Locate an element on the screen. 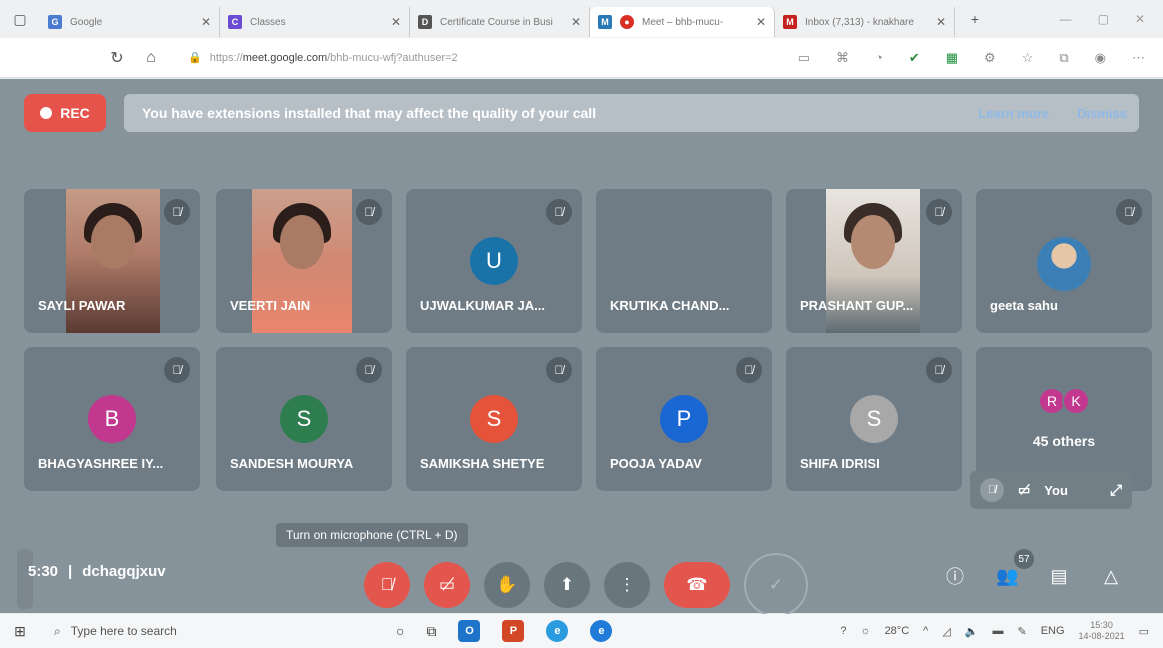  taskbar-search: ⌕ Type here to search is located at coordinates (200, 631).